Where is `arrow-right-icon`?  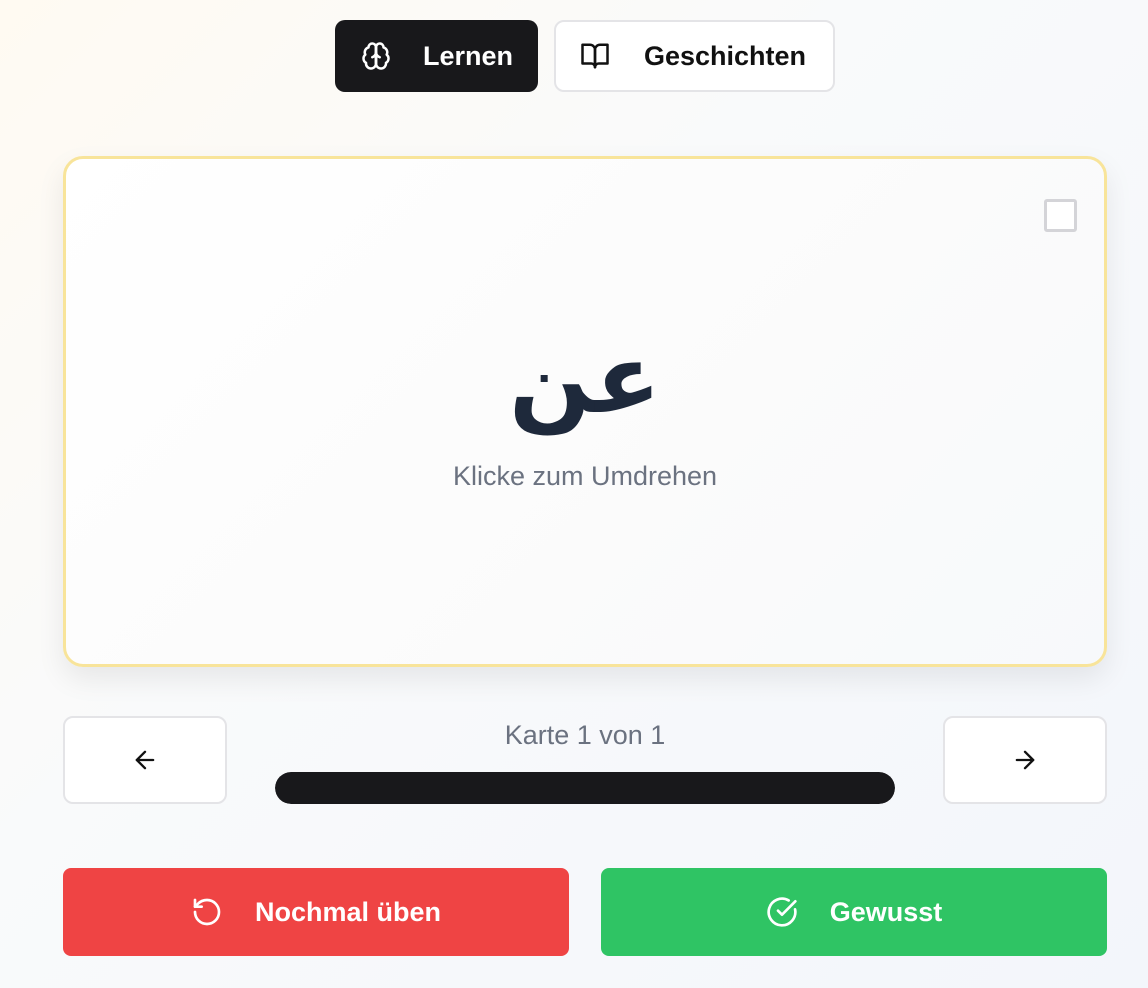
arrow-right-icon is located at coordinates (1025, 760).